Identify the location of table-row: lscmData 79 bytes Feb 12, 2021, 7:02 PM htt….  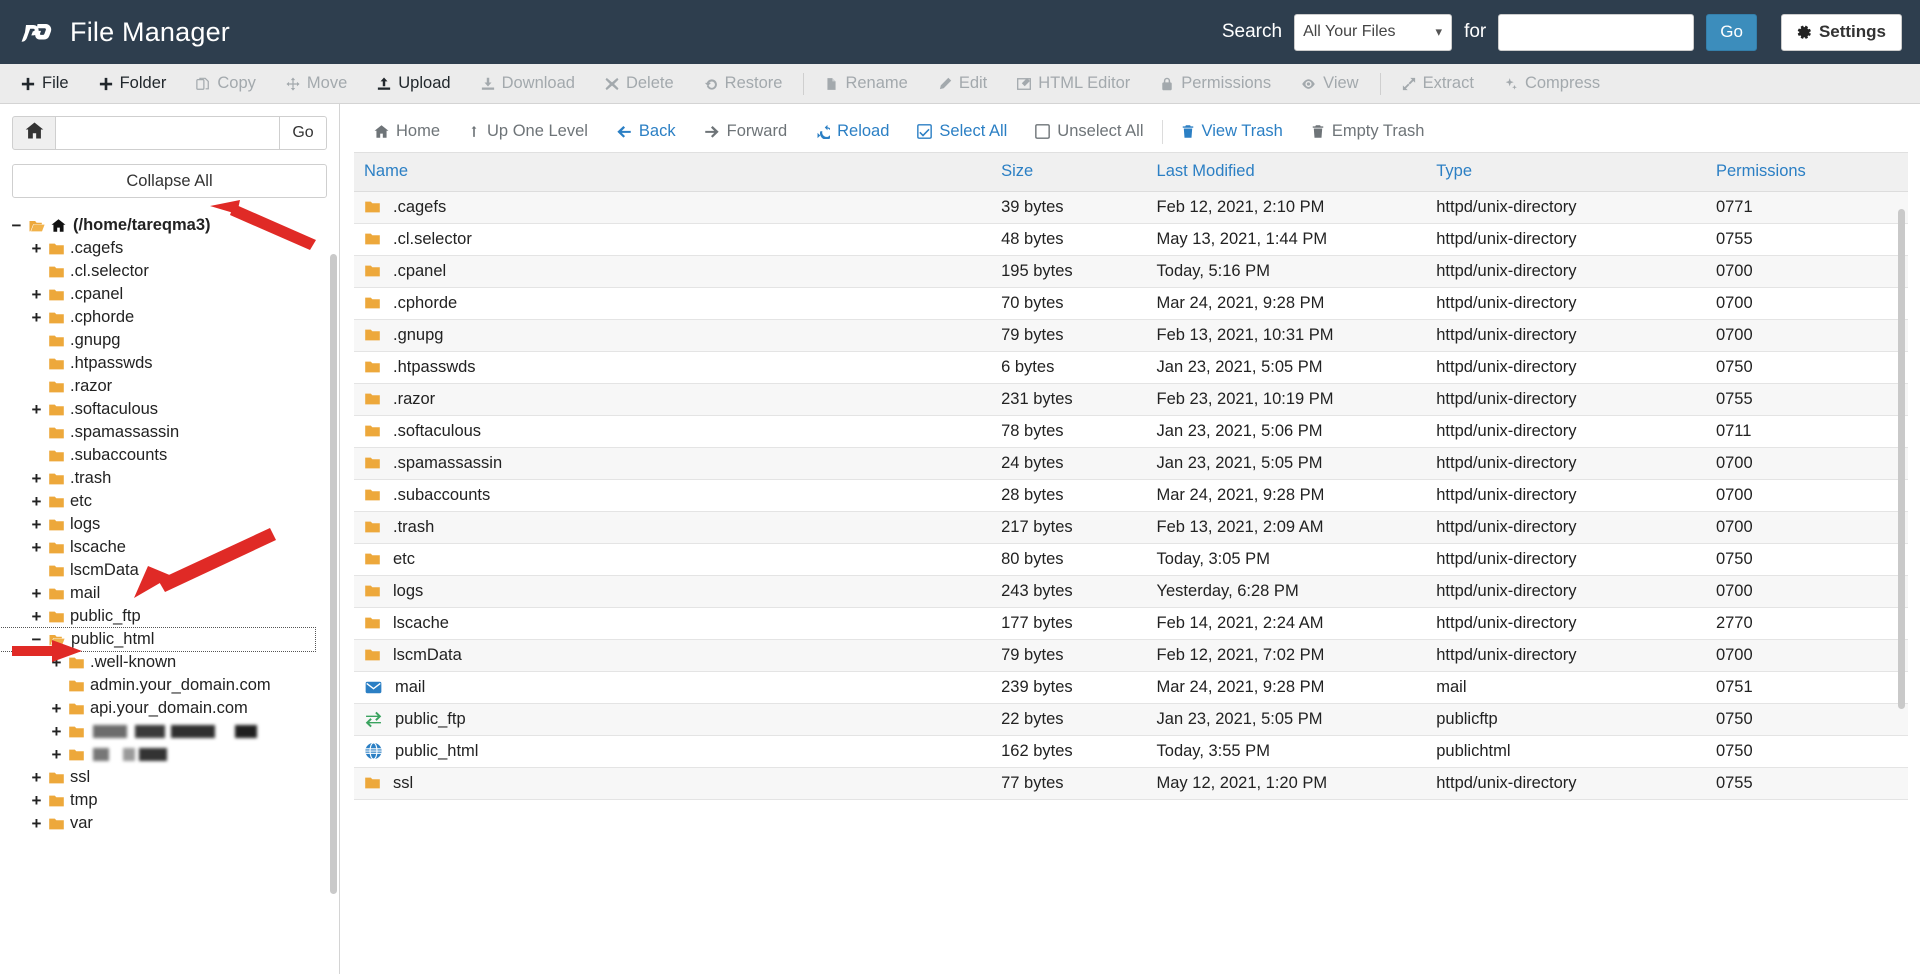
(1131, 655).